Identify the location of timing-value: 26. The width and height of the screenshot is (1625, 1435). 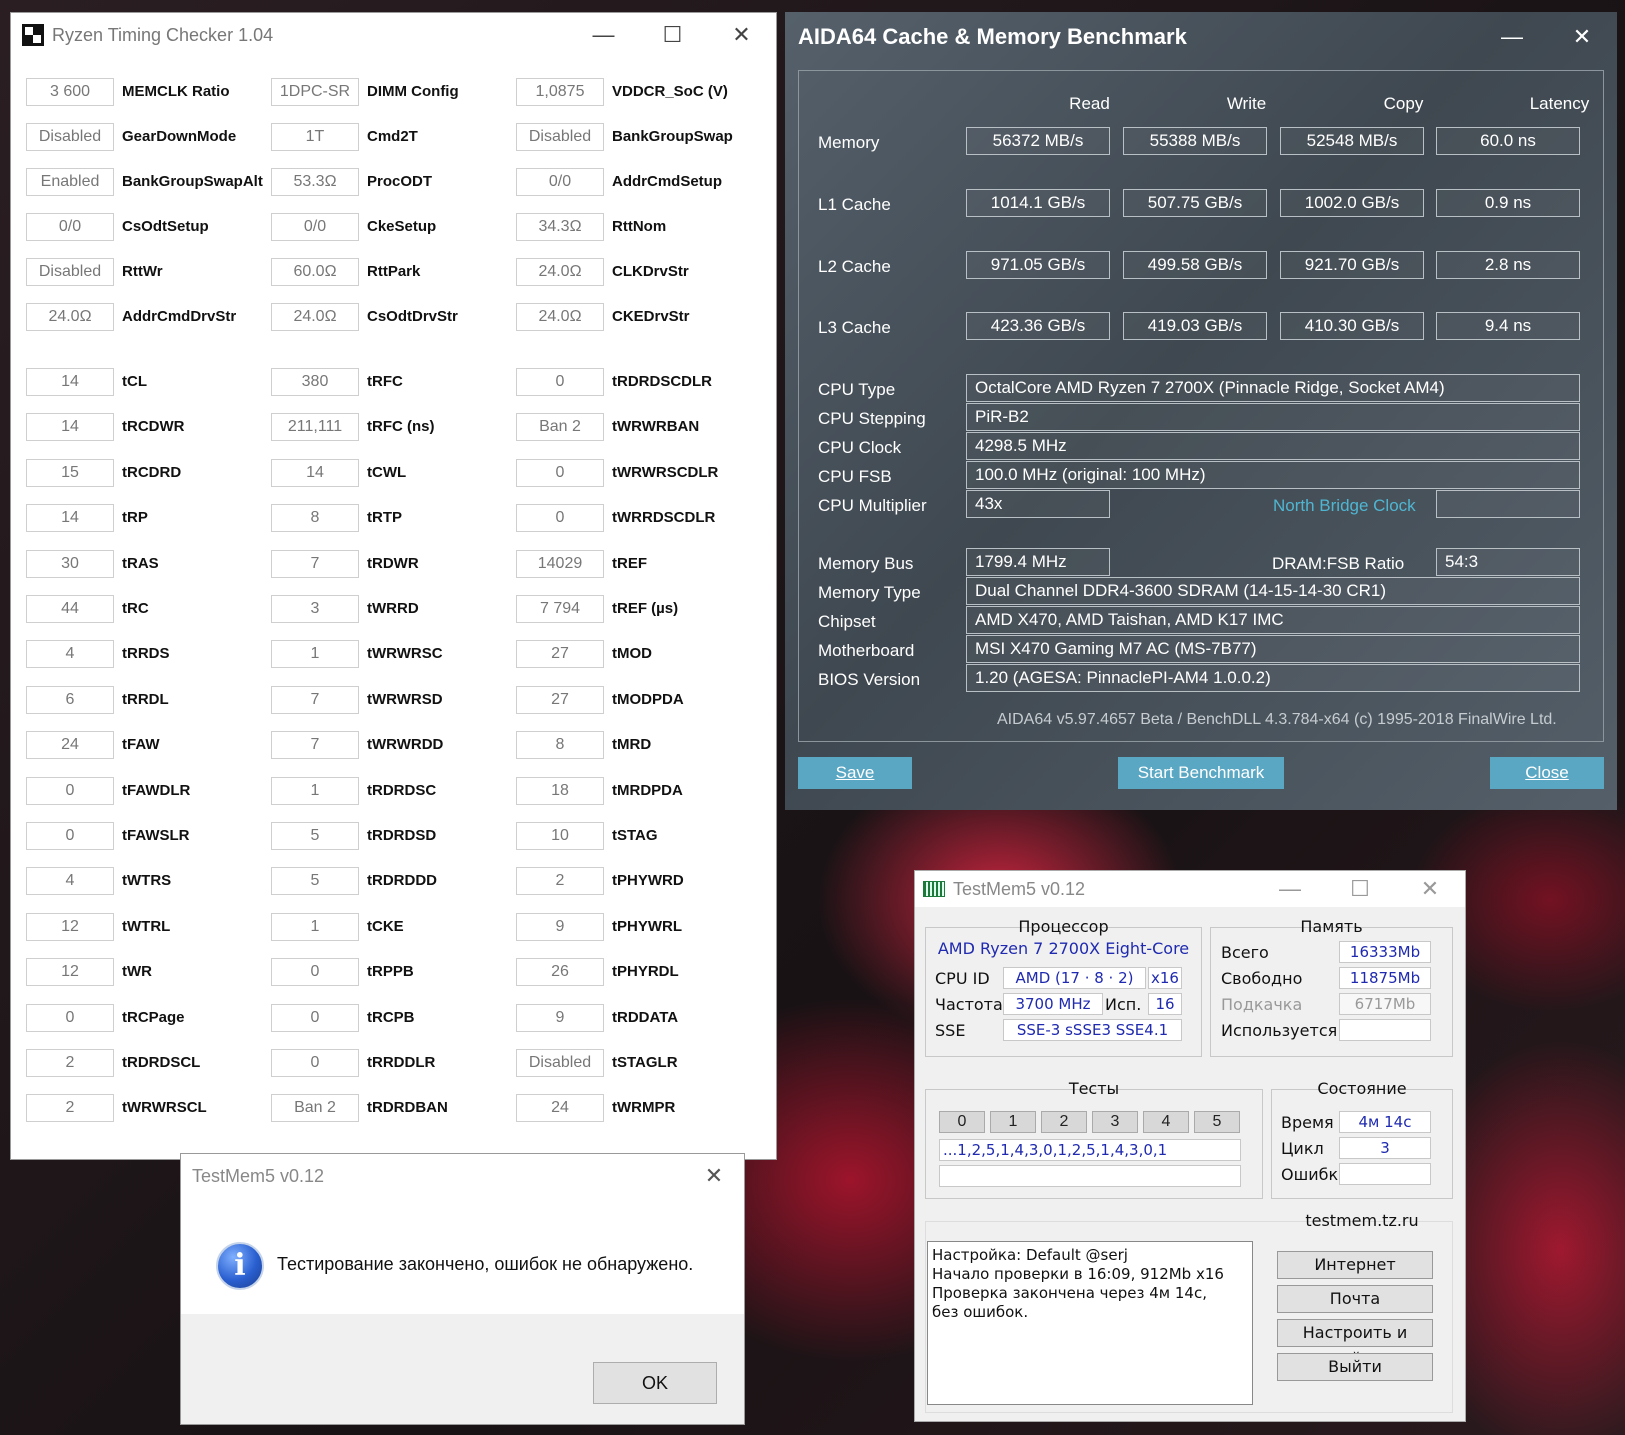
(560, 972).